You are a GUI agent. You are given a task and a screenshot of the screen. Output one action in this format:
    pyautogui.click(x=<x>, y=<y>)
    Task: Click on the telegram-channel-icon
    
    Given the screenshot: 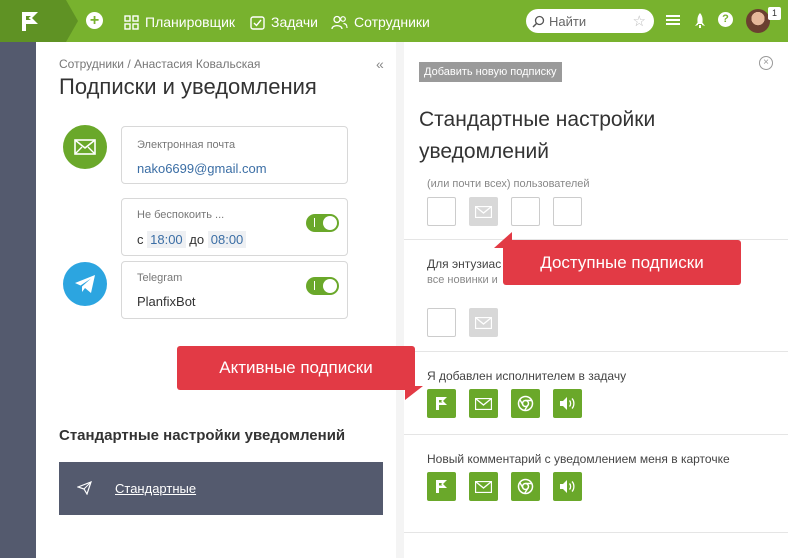 What is the action you would take?
    pyautogui.click(x=85, y=284)
    